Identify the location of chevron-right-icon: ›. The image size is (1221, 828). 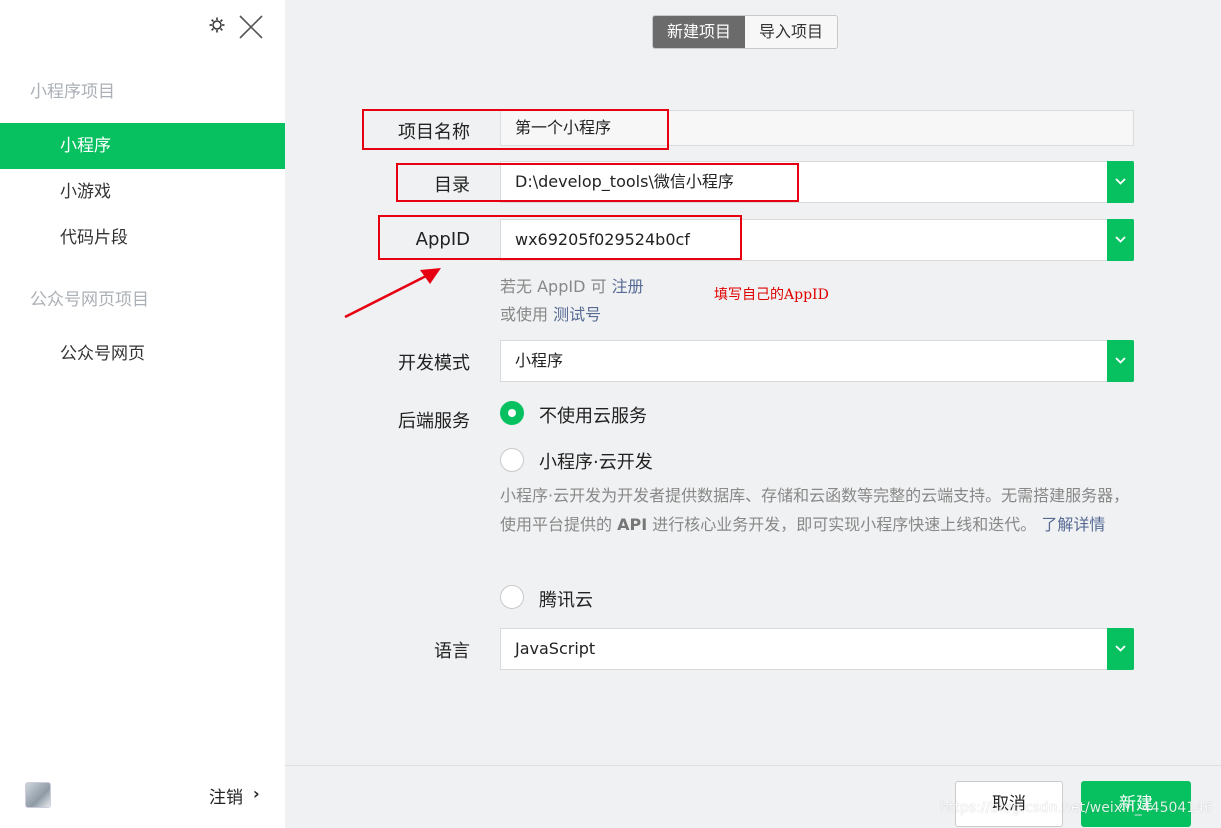
(256, 793).